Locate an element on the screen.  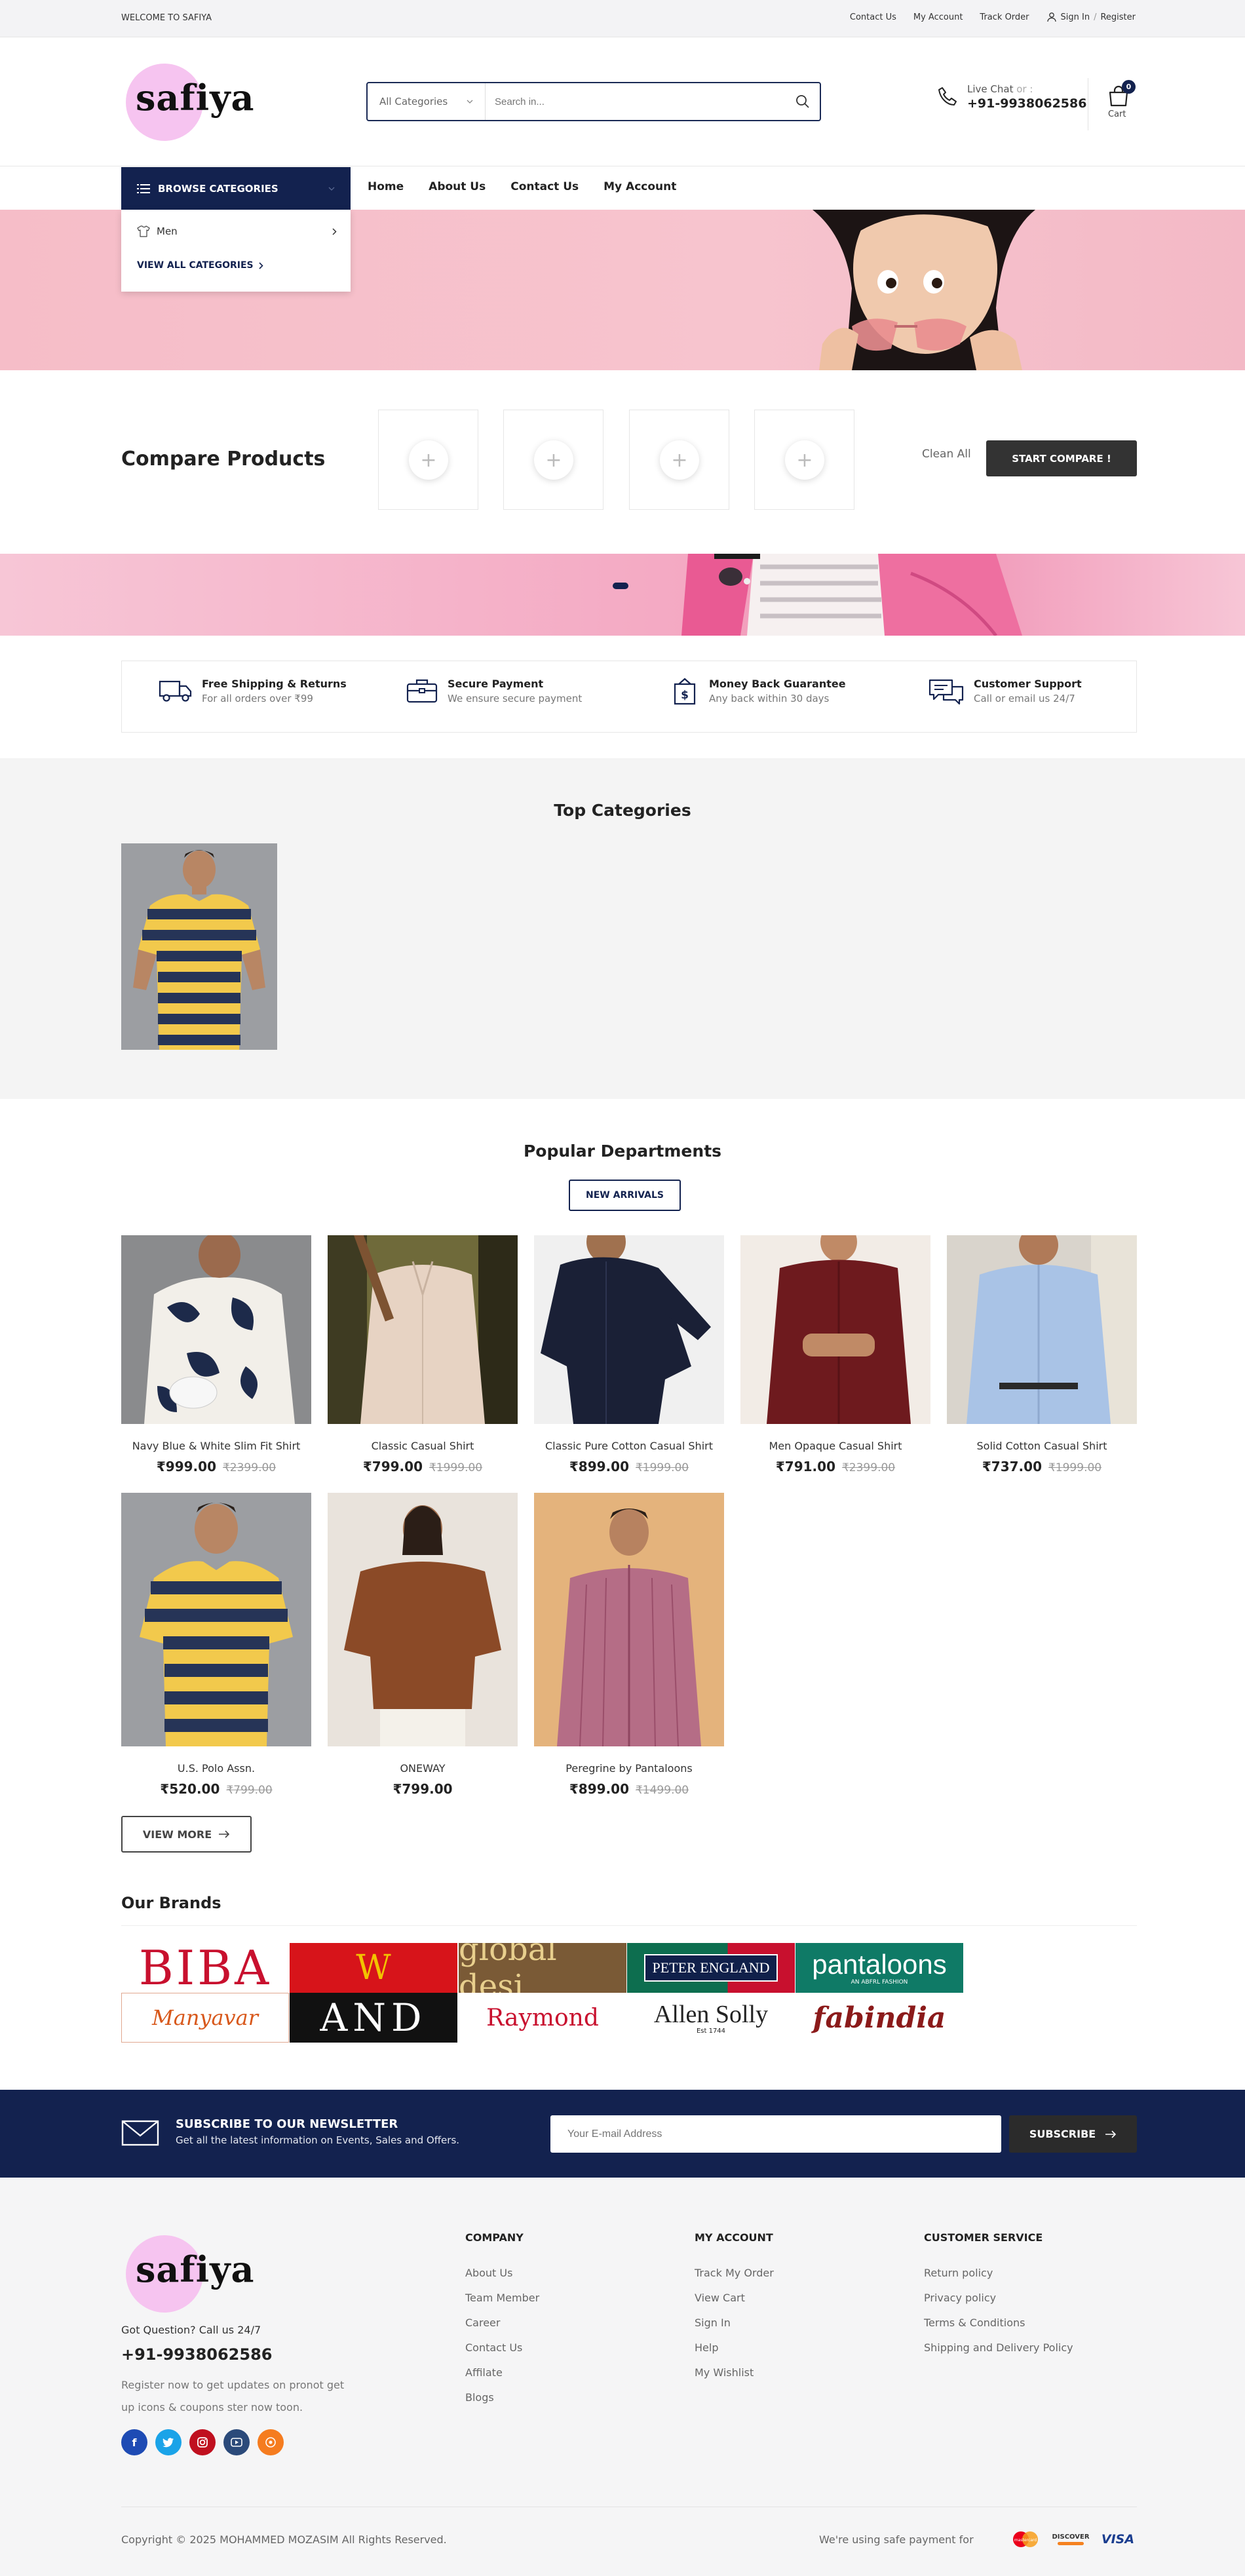
logo: safiya is located at coordinates (193, 103).